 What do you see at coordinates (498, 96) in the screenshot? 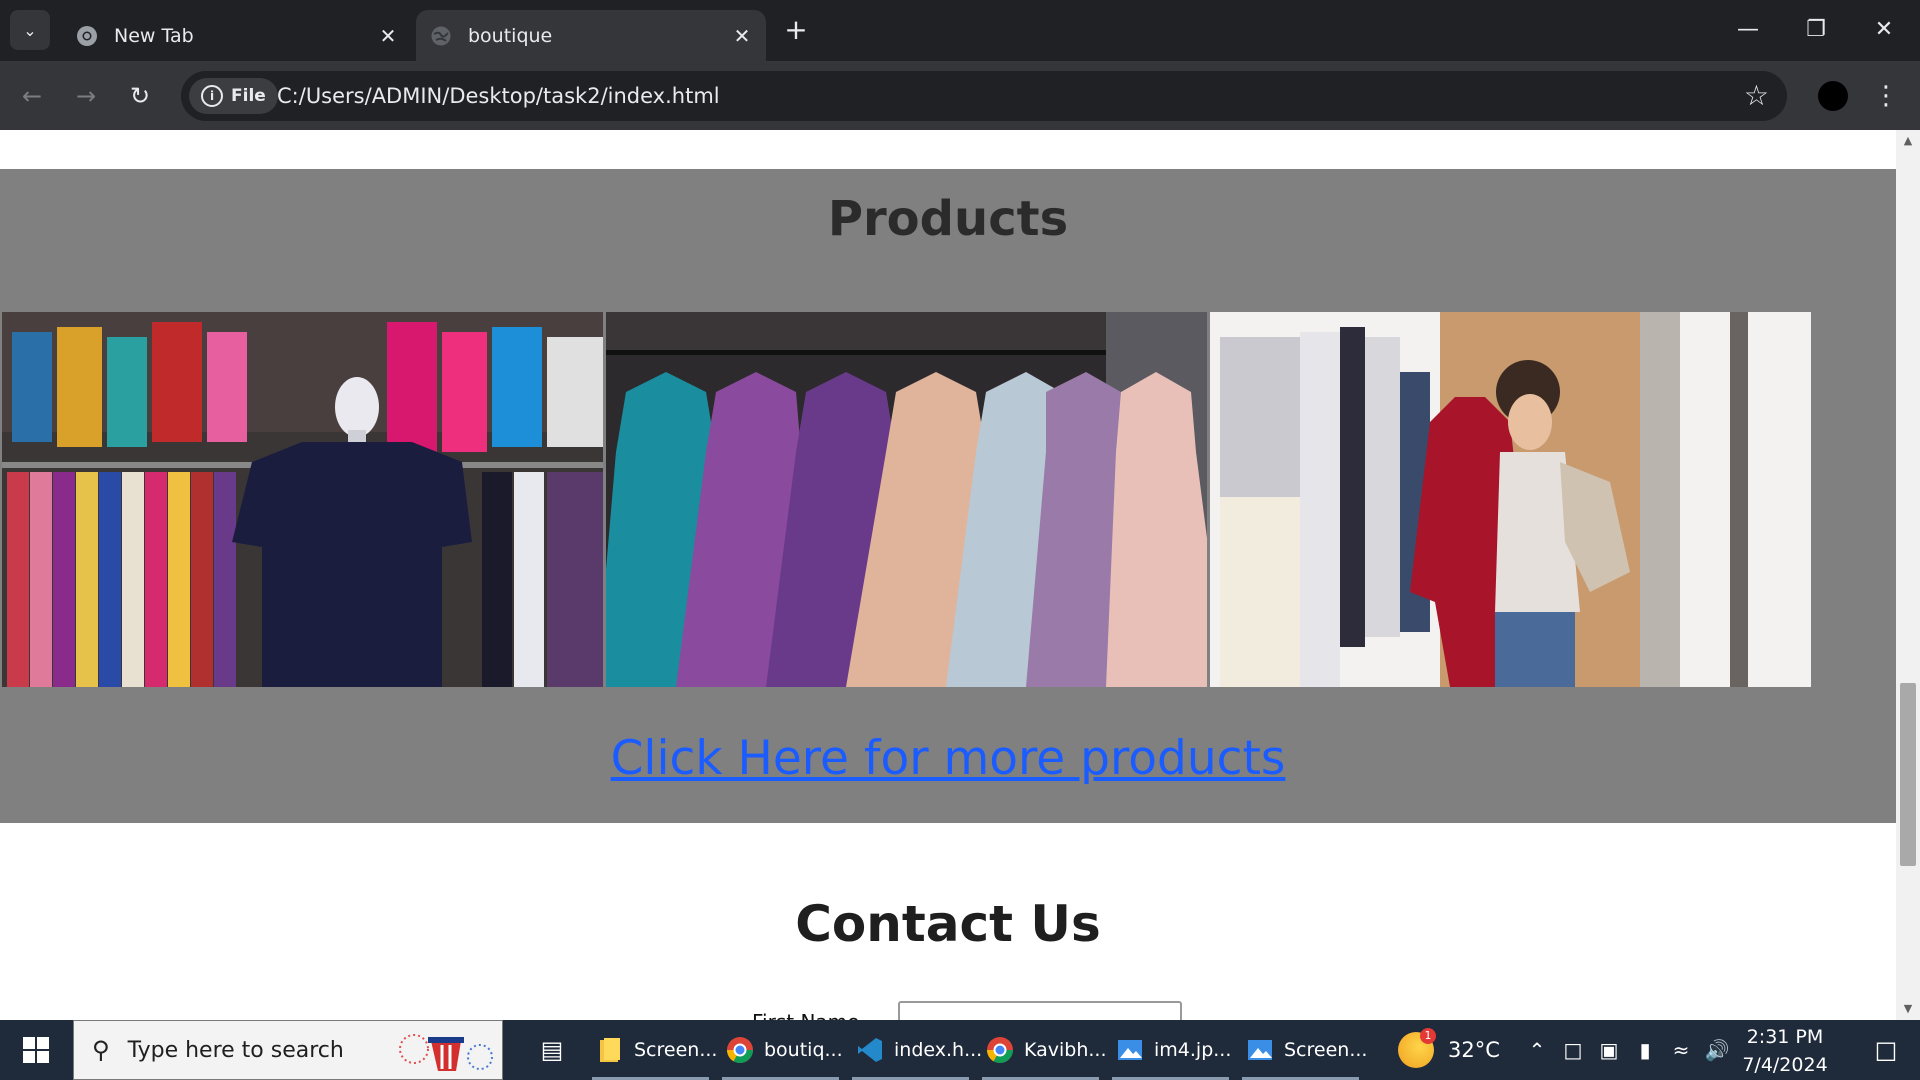
I see `url-text: C:/Users/ADMIN/Desktop/task2/index.html` at bounding box center [498, 96].